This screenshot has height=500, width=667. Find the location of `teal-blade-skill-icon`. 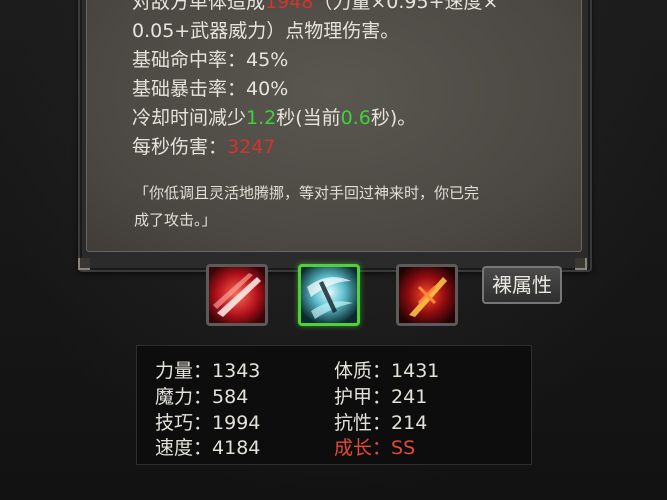

teal-blade-skill-icon is located at coordinates (329, 295).